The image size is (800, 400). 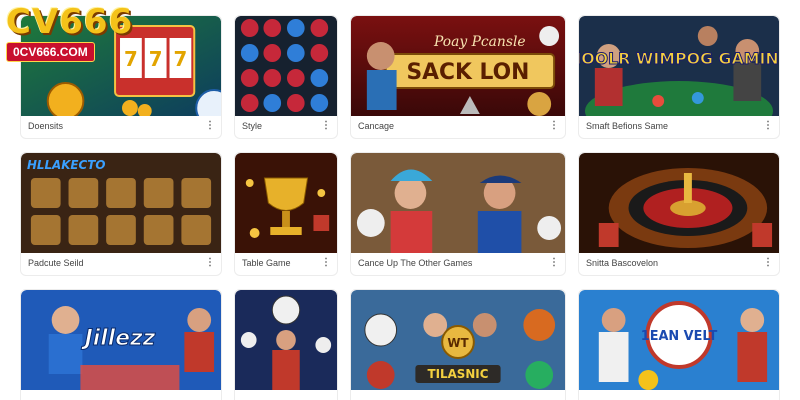 I want to click on game-title: Padcute Seild, so click(x=56, y=263).